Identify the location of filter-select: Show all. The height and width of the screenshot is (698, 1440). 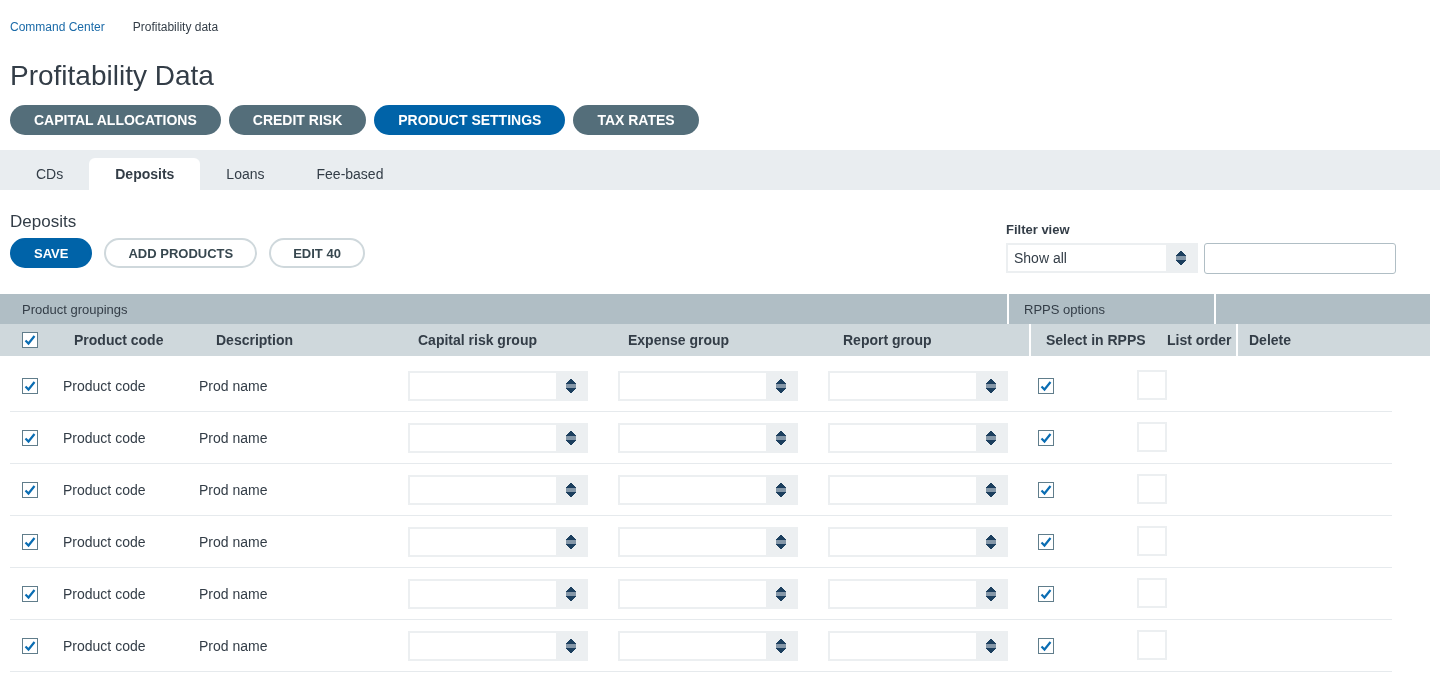
(1102, 258).